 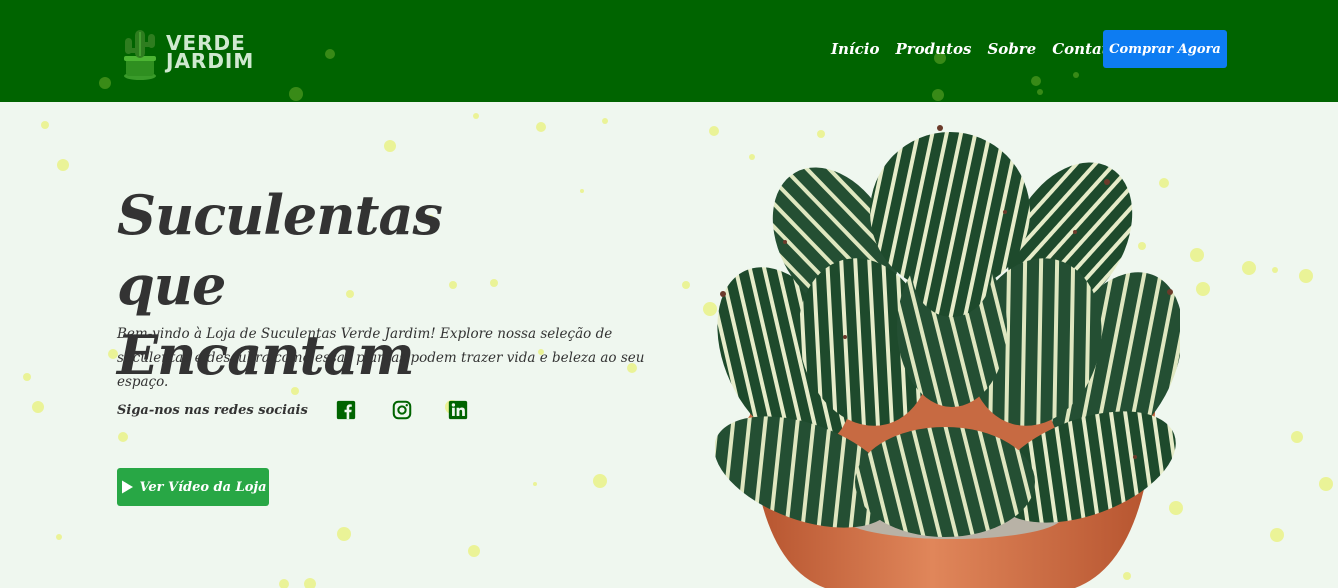 What do you see at coordinates (1011, 49) in the screenshot?
I see `nav-link-sobre: Sobre` at bounding box center [1011, 49].